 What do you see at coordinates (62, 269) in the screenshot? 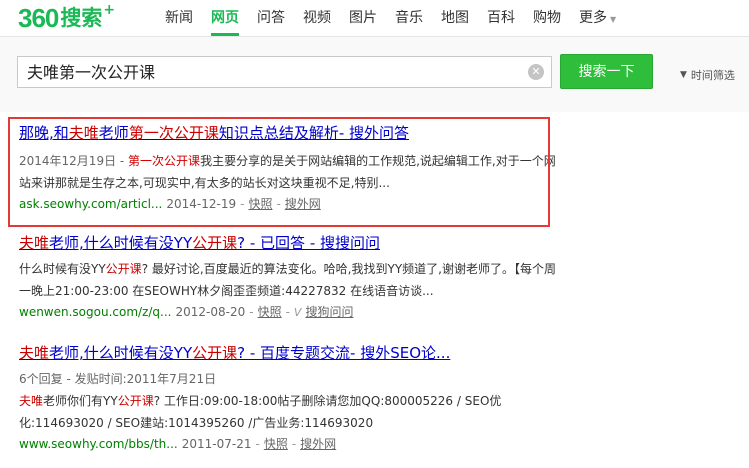
I see `snippet-text: 什么时候有没YY` at bounding box center [62, 269].